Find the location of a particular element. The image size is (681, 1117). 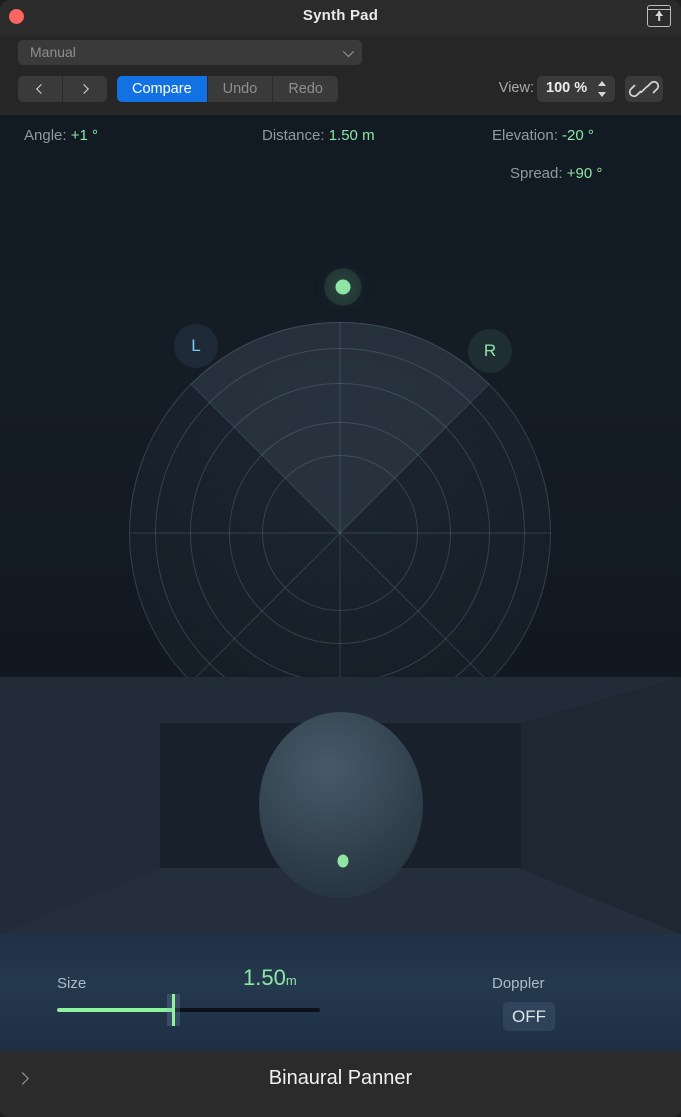

readout-angle: Angle: +1 ° is located at coordinates (61, 135).